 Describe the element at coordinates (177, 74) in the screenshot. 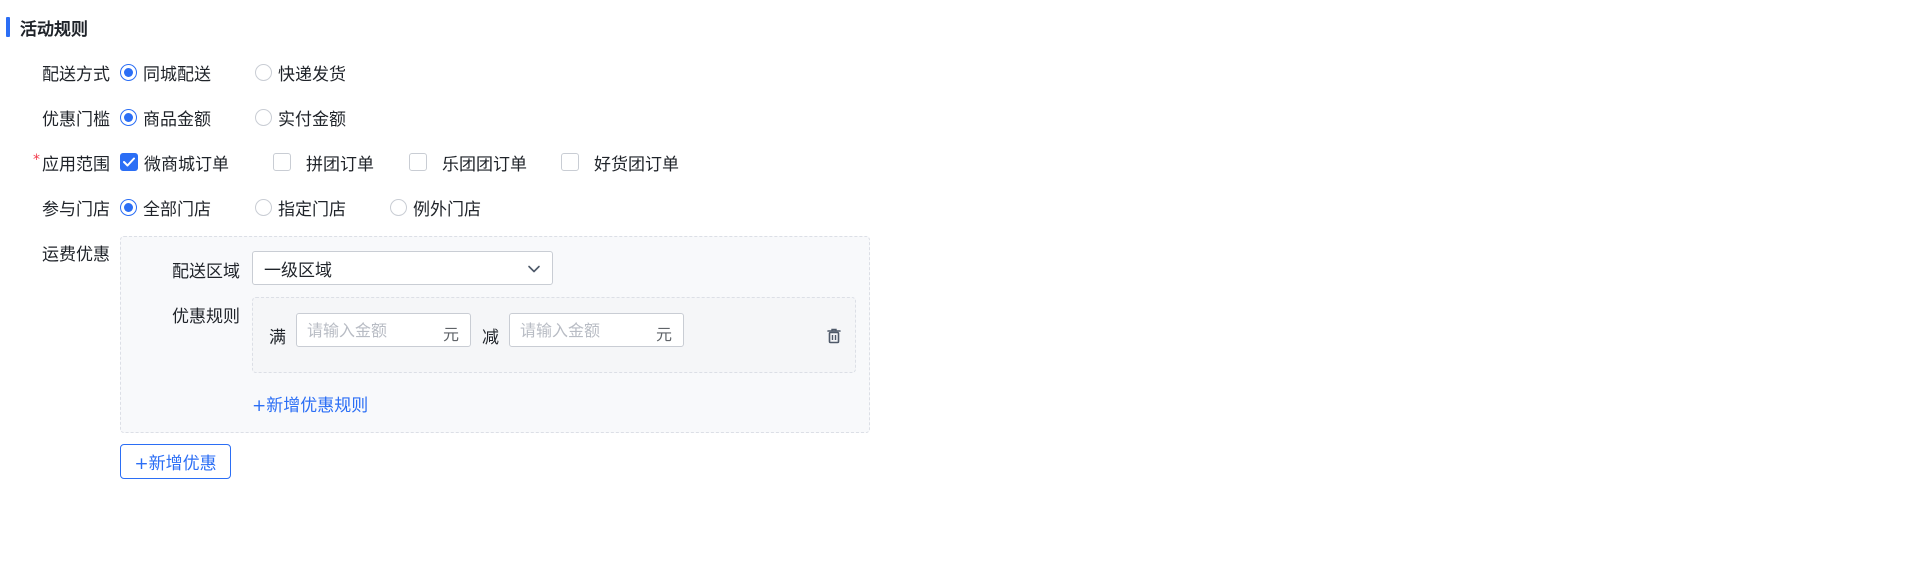

I see `option-label: 同城配送` at that location.